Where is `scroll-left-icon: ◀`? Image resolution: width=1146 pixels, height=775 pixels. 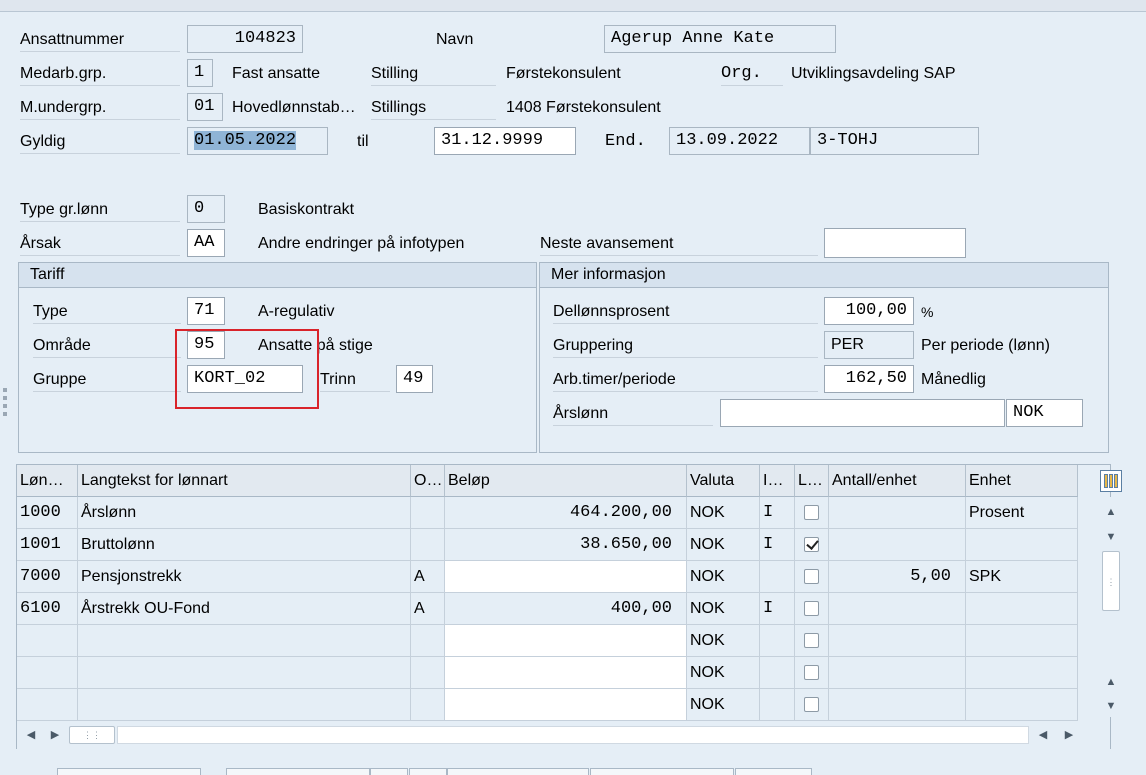
scroll-left-icon: ◀ is located at coordinates (31, 735).